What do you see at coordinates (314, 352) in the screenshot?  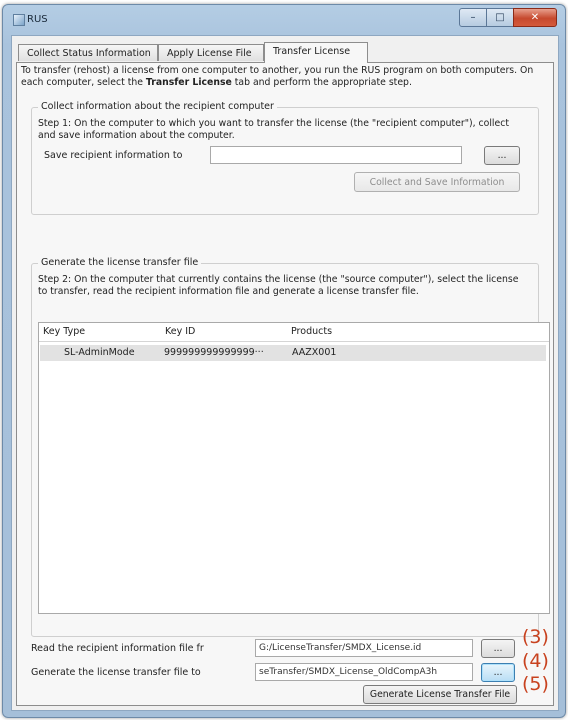 I see `license-products-cell: AAZX001` at bounding box center [314, 352].